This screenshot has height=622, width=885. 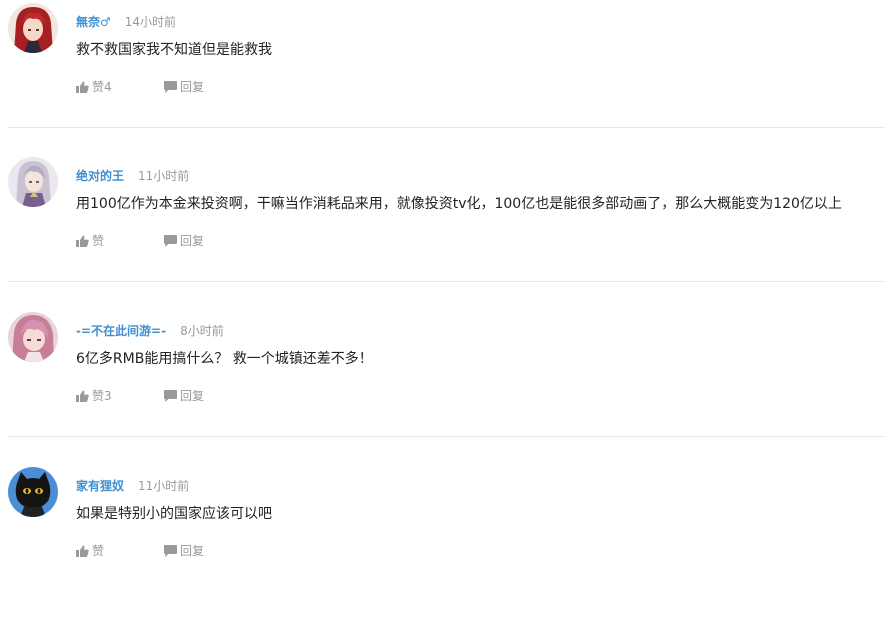 What do you see at coordinates (140, 396) in the screenshot?
I see `comment-actions: 赞3 回复` at bounding box center [140, 396].